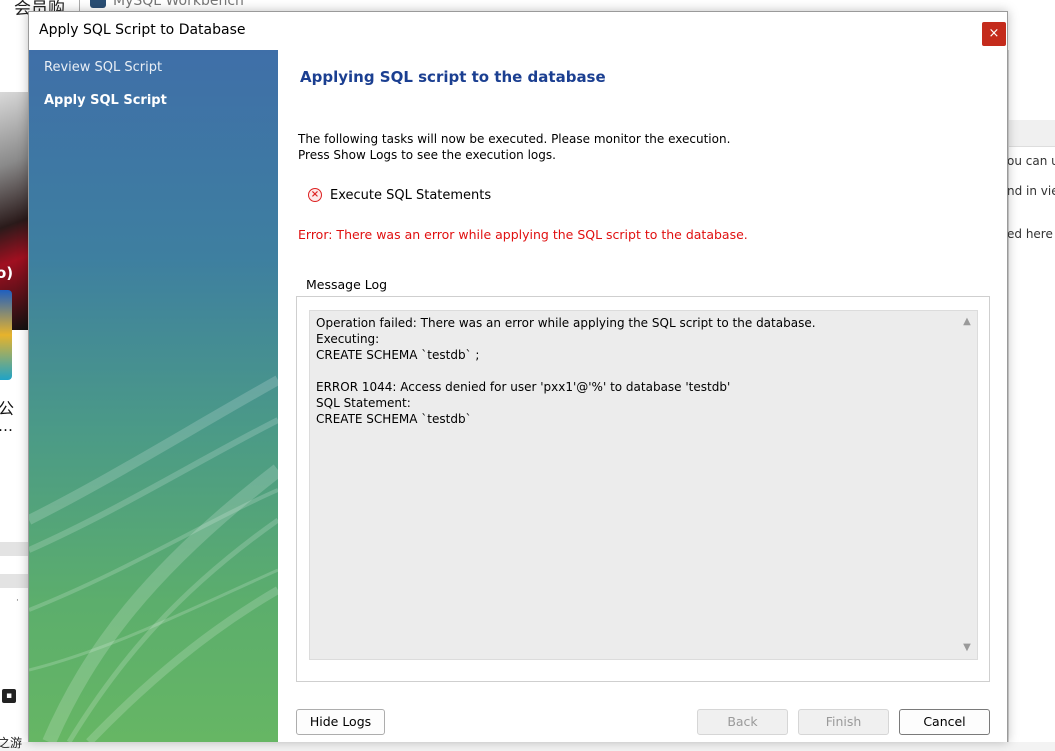 This screenshot has width=1055, height=751. I want to click on close-icon: ×, so click(994, 33).